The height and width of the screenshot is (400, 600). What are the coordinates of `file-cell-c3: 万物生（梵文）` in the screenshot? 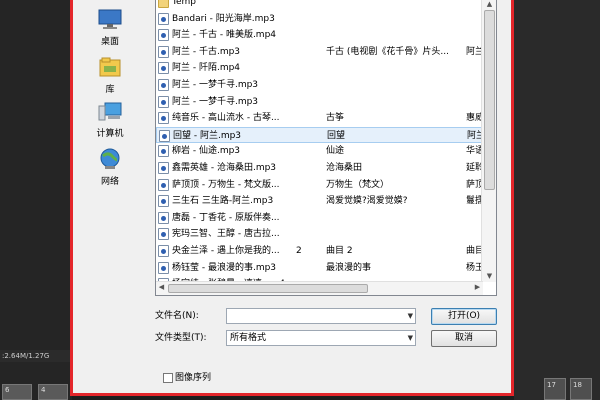 It's located at (358, 184).